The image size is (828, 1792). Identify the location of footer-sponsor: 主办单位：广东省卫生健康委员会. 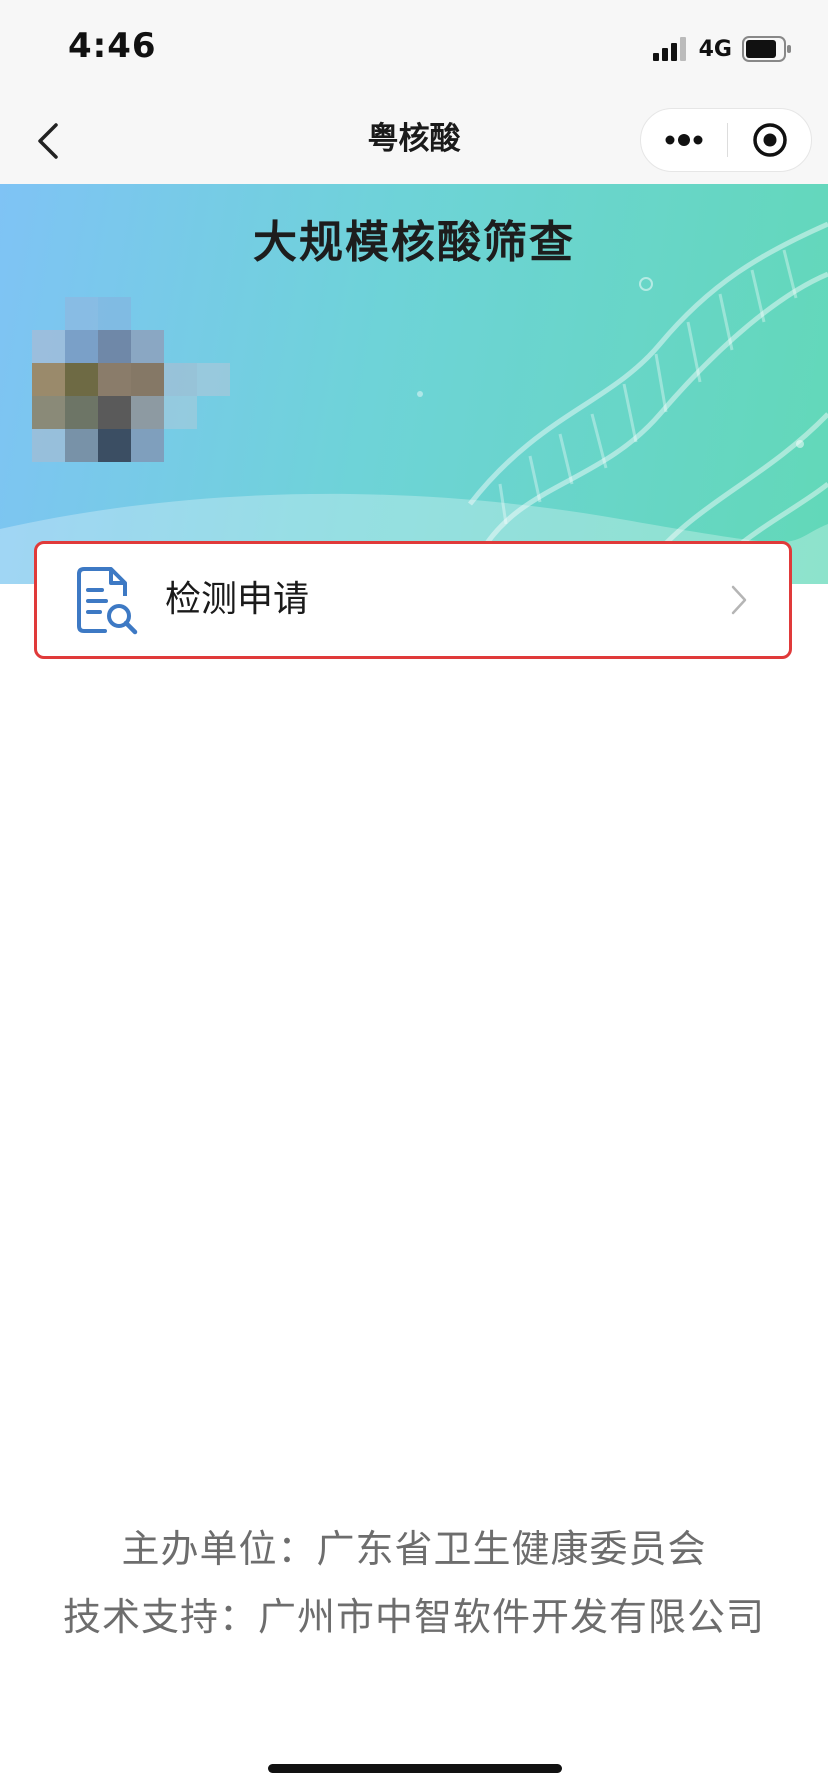
(414, 1549).